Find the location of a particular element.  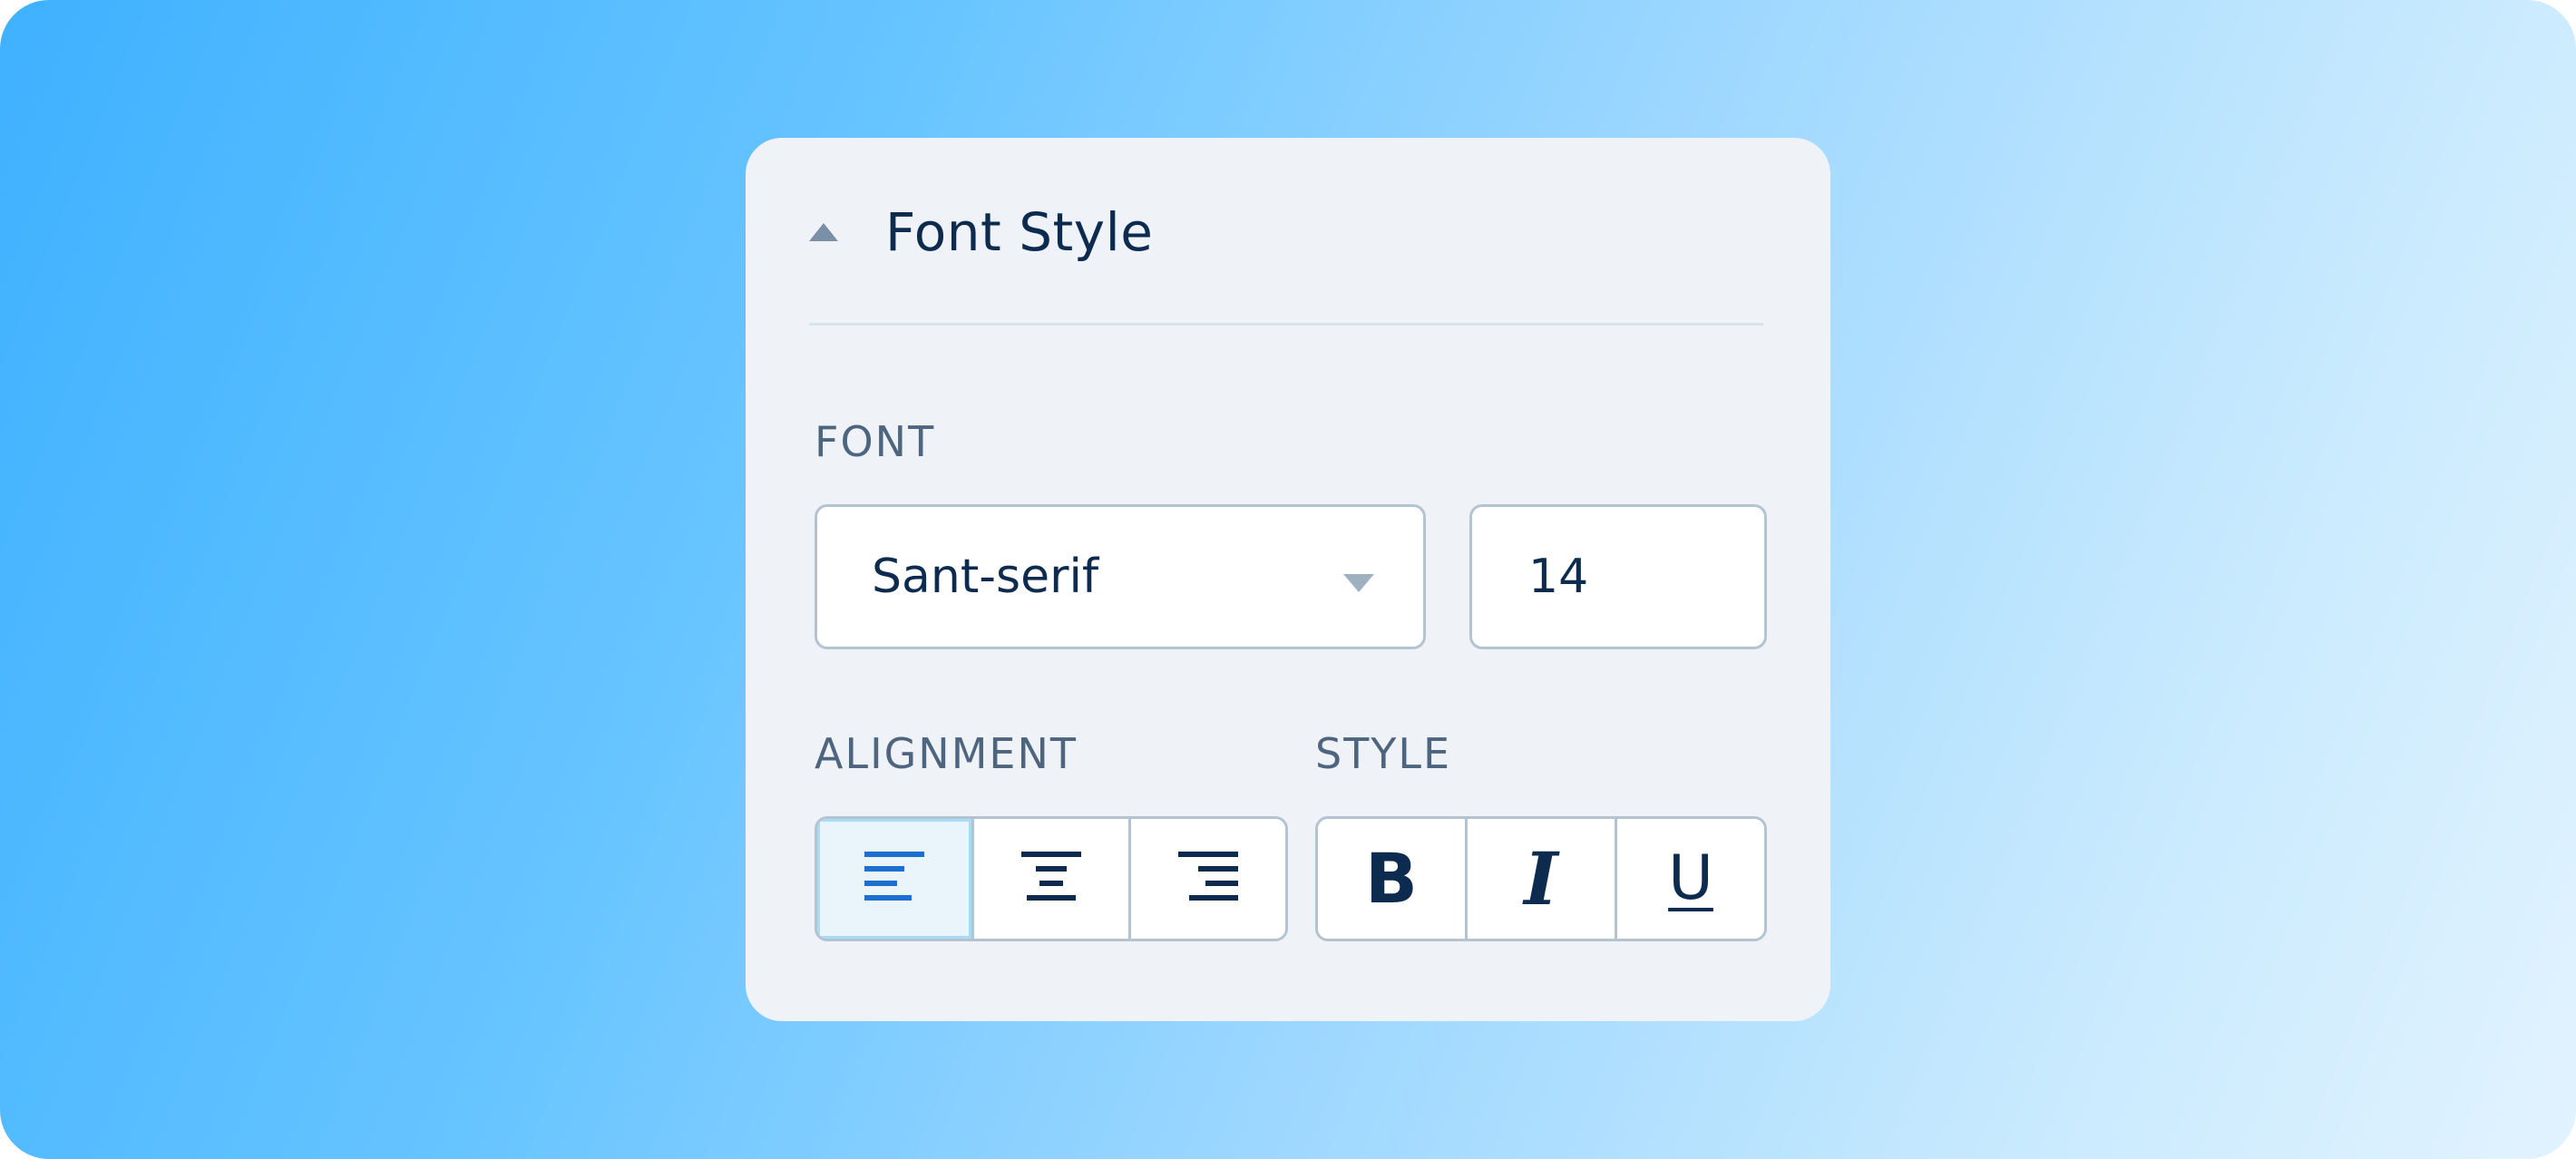

alignment-button-group is located at coordinates (1051, 878).